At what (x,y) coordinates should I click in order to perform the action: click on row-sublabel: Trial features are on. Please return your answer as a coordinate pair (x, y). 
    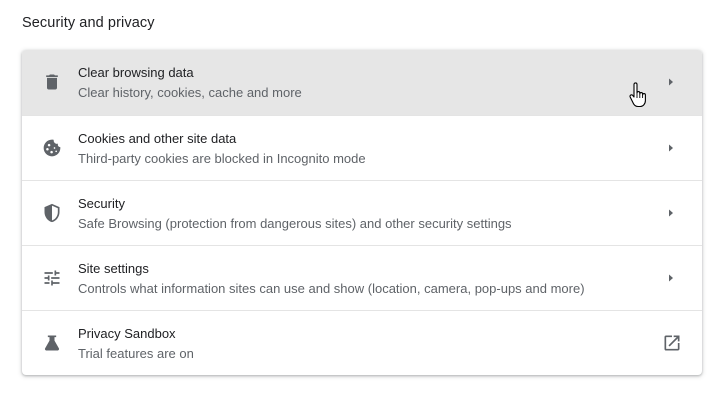
    Looking at the image, I should click on (136, 353).